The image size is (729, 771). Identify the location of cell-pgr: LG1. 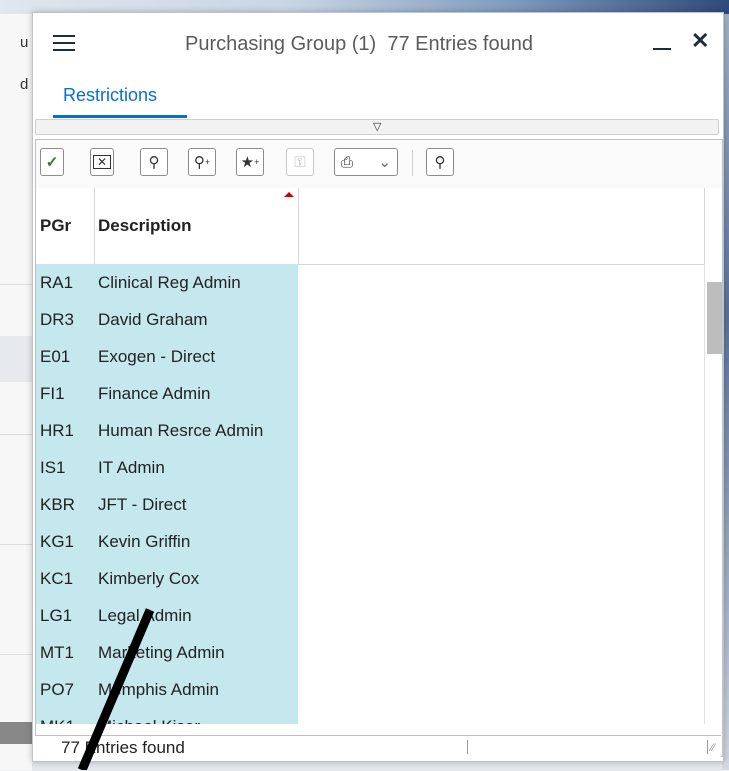
(56, 615).